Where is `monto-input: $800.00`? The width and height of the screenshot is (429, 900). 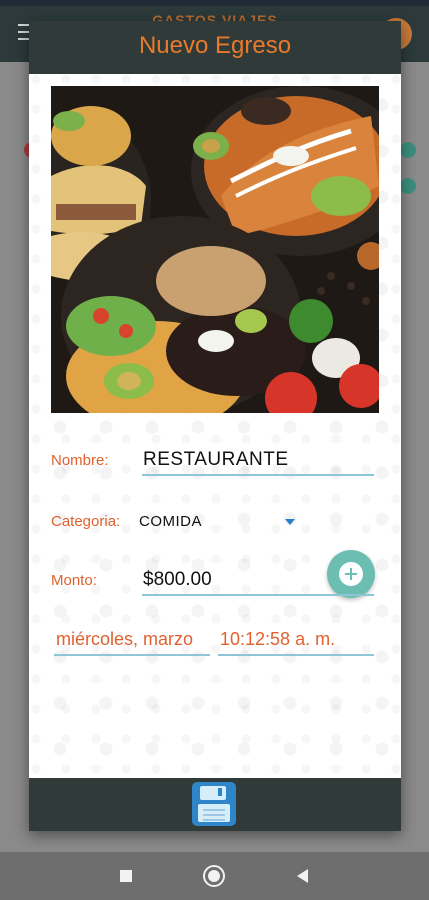 monto-input: $800.00 is located at coordinates (177, 580).